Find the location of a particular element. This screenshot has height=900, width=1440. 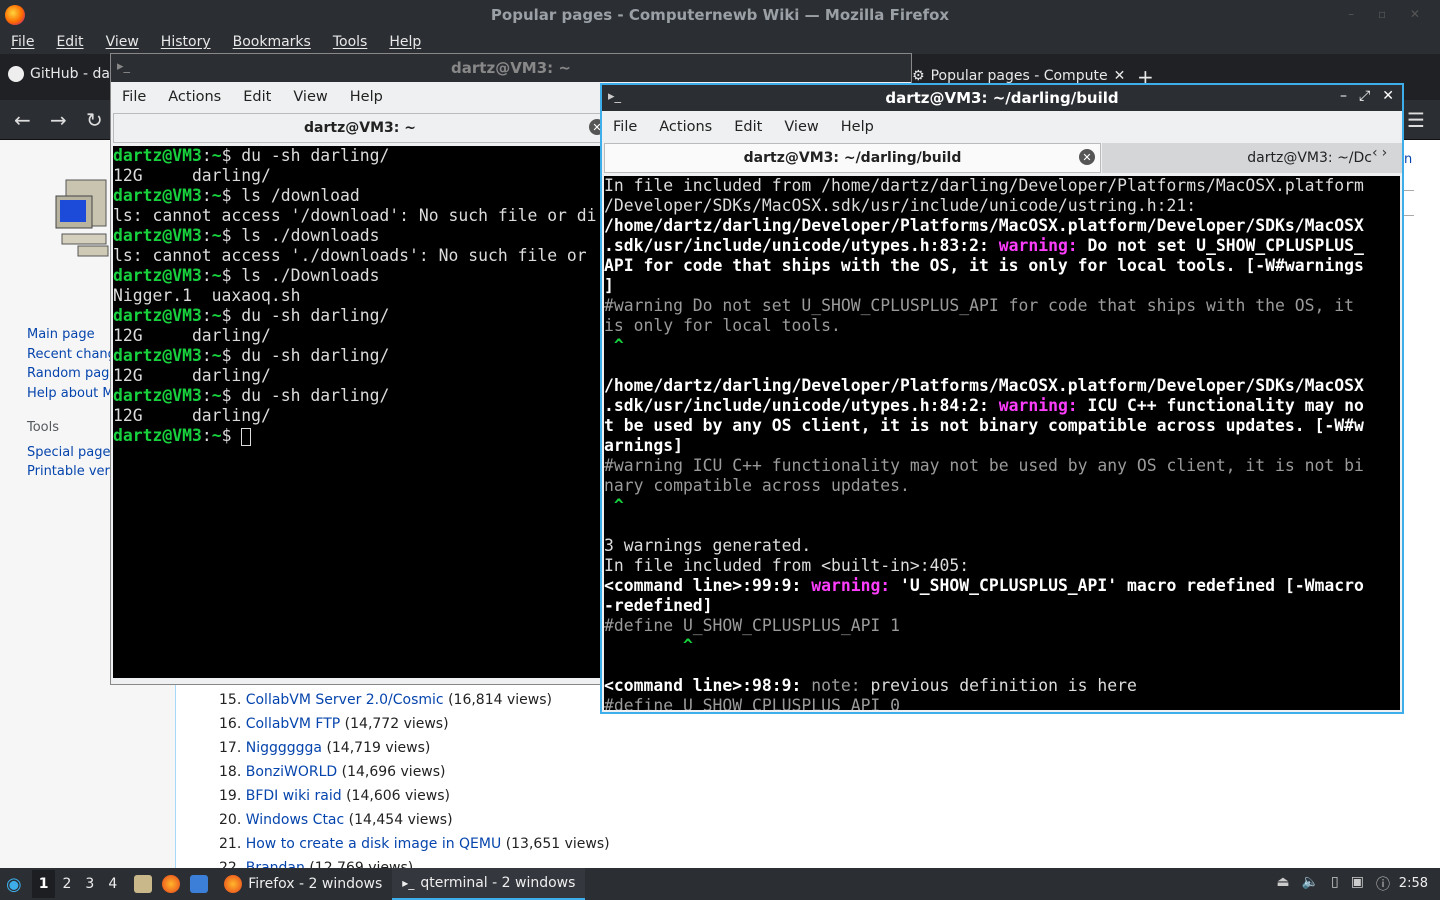

t2-menu-view: View is located at coordinates (801, 127).